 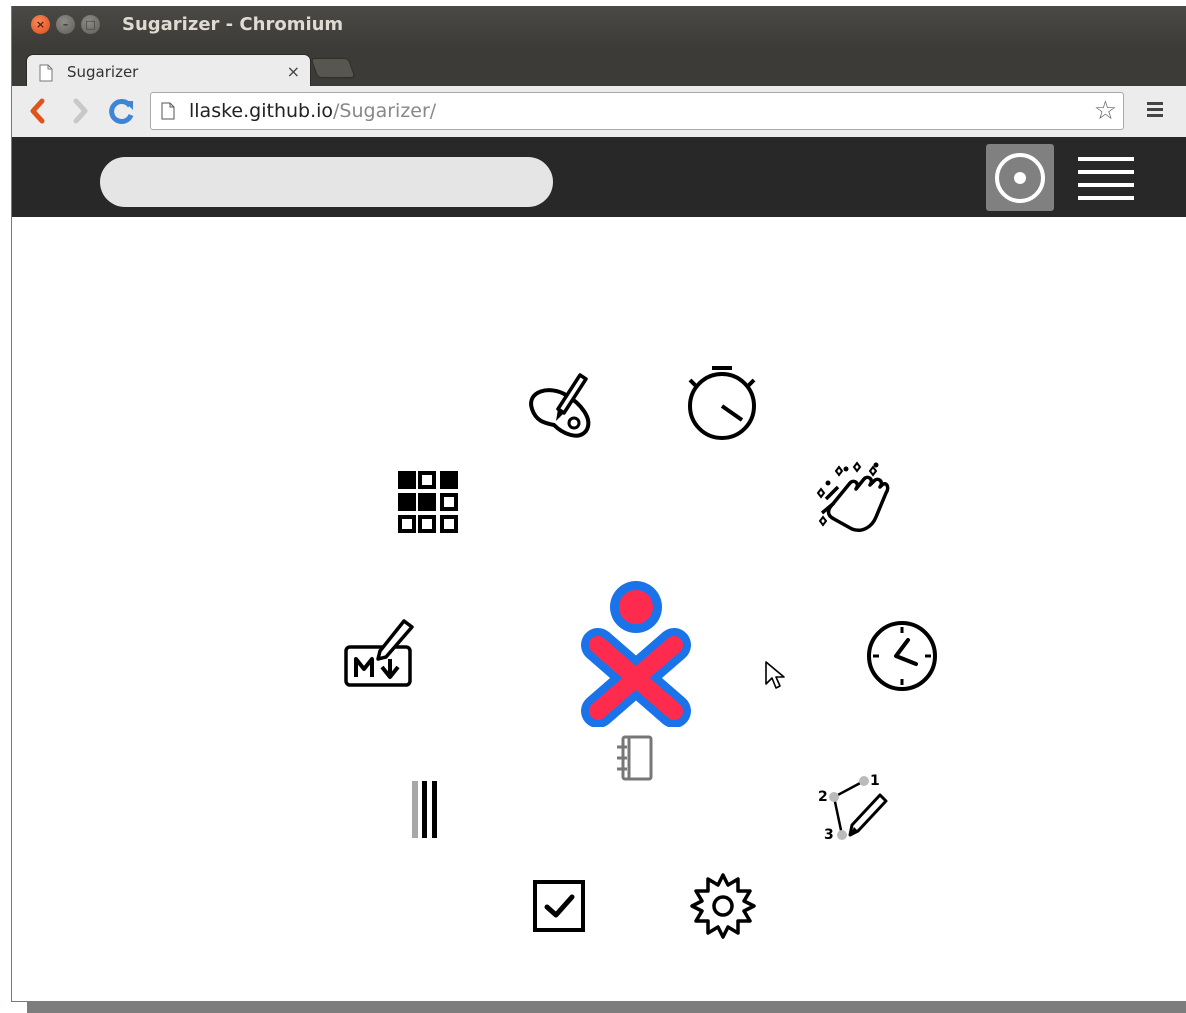 What do you see at coordinates (606, 1007) in the screenshot?
I see `window-shadow` at bounding box center [606, 1007].